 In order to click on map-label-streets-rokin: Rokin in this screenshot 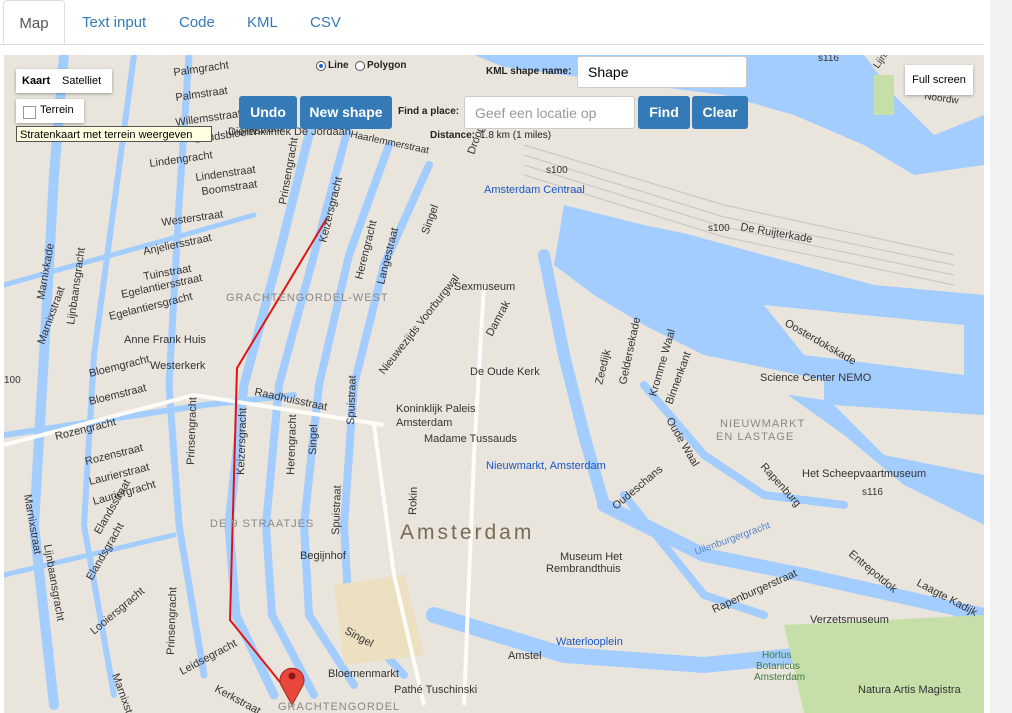, I will do `click(413, 501)`.